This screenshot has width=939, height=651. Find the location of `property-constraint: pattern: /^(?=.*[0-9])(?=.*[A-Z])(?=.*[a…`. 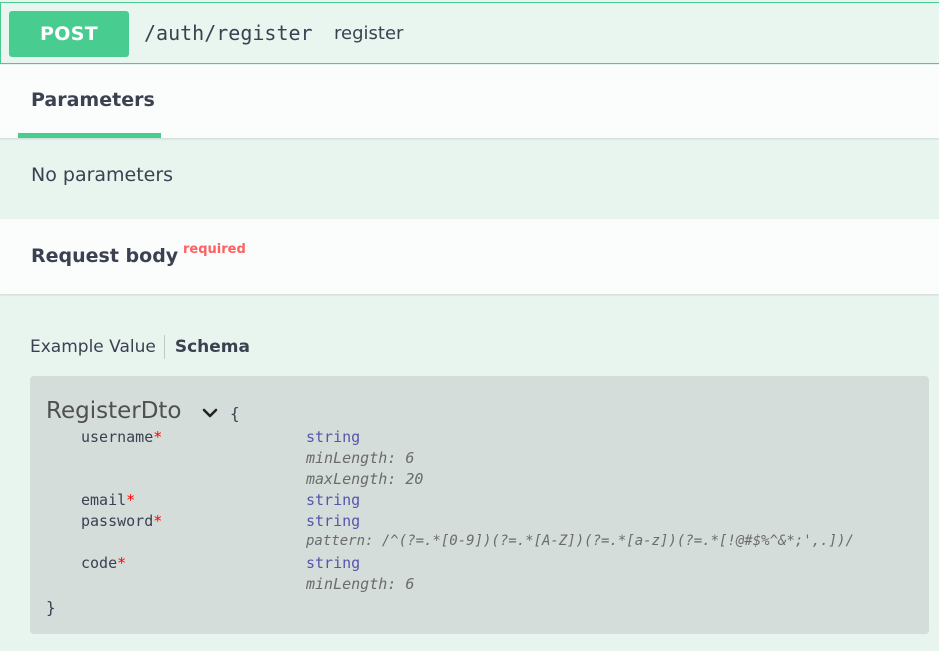

property-constraint: pattern: /^(?=.*[0-9])(?=.*[A-Z])(?=.*[a… is located at coordinates (580, 541).